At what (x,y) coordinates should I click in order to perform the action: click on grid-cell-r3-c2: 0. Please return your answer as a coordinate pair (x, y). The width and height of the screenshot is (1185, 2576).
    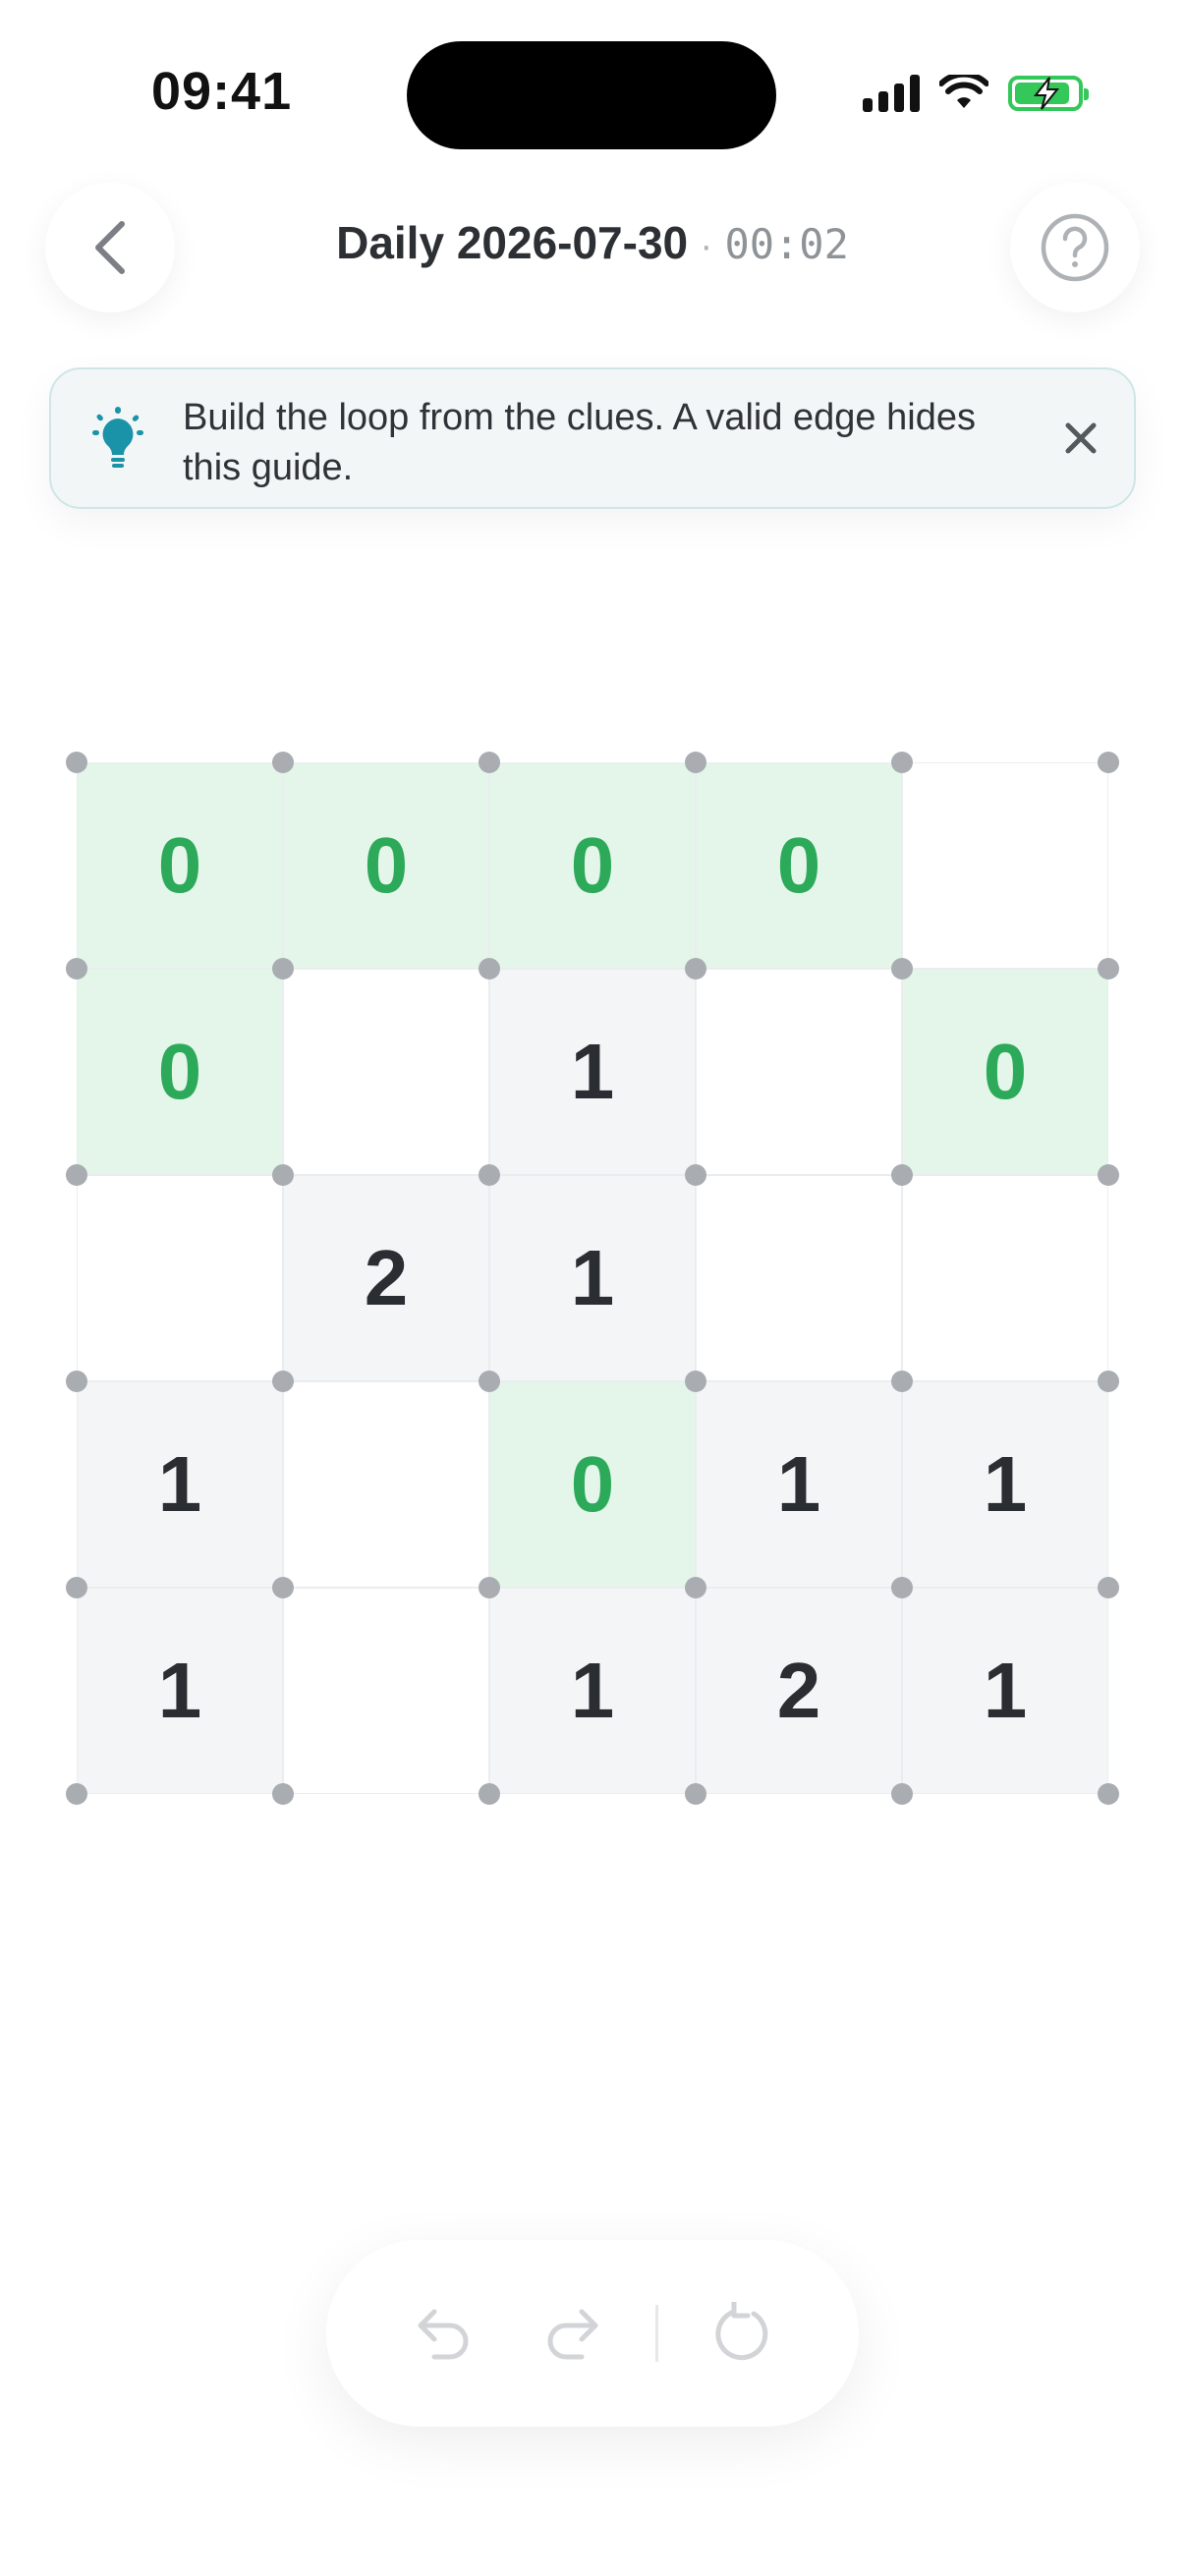
    Looking at the image, I should click on (592, 1484).